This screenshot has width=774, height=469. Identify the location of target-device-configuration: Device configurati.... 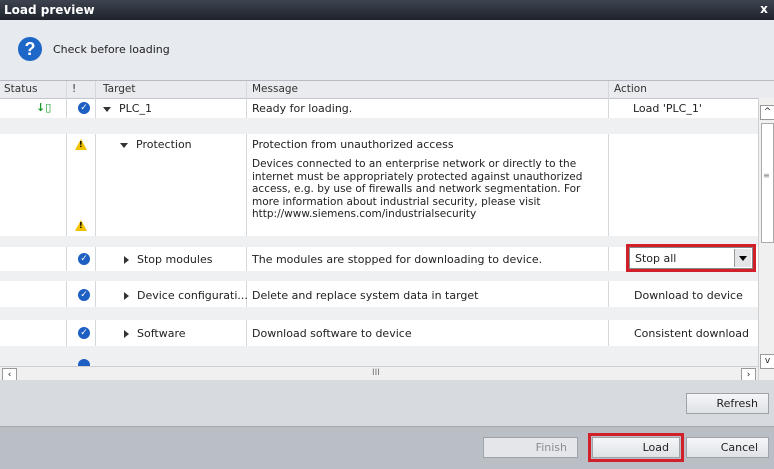
(186, 295).